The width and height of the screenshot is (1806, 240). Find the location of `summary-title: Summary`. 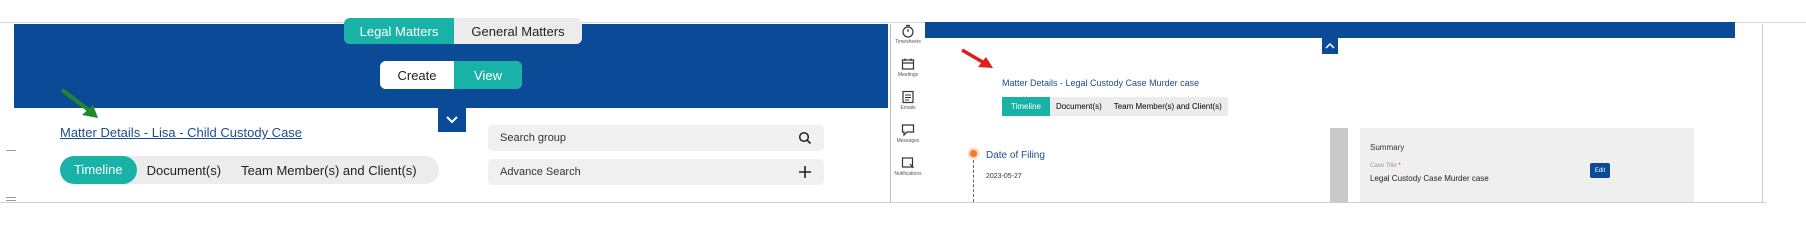

summary-title: Summary is located at coordinates (1387, 147).